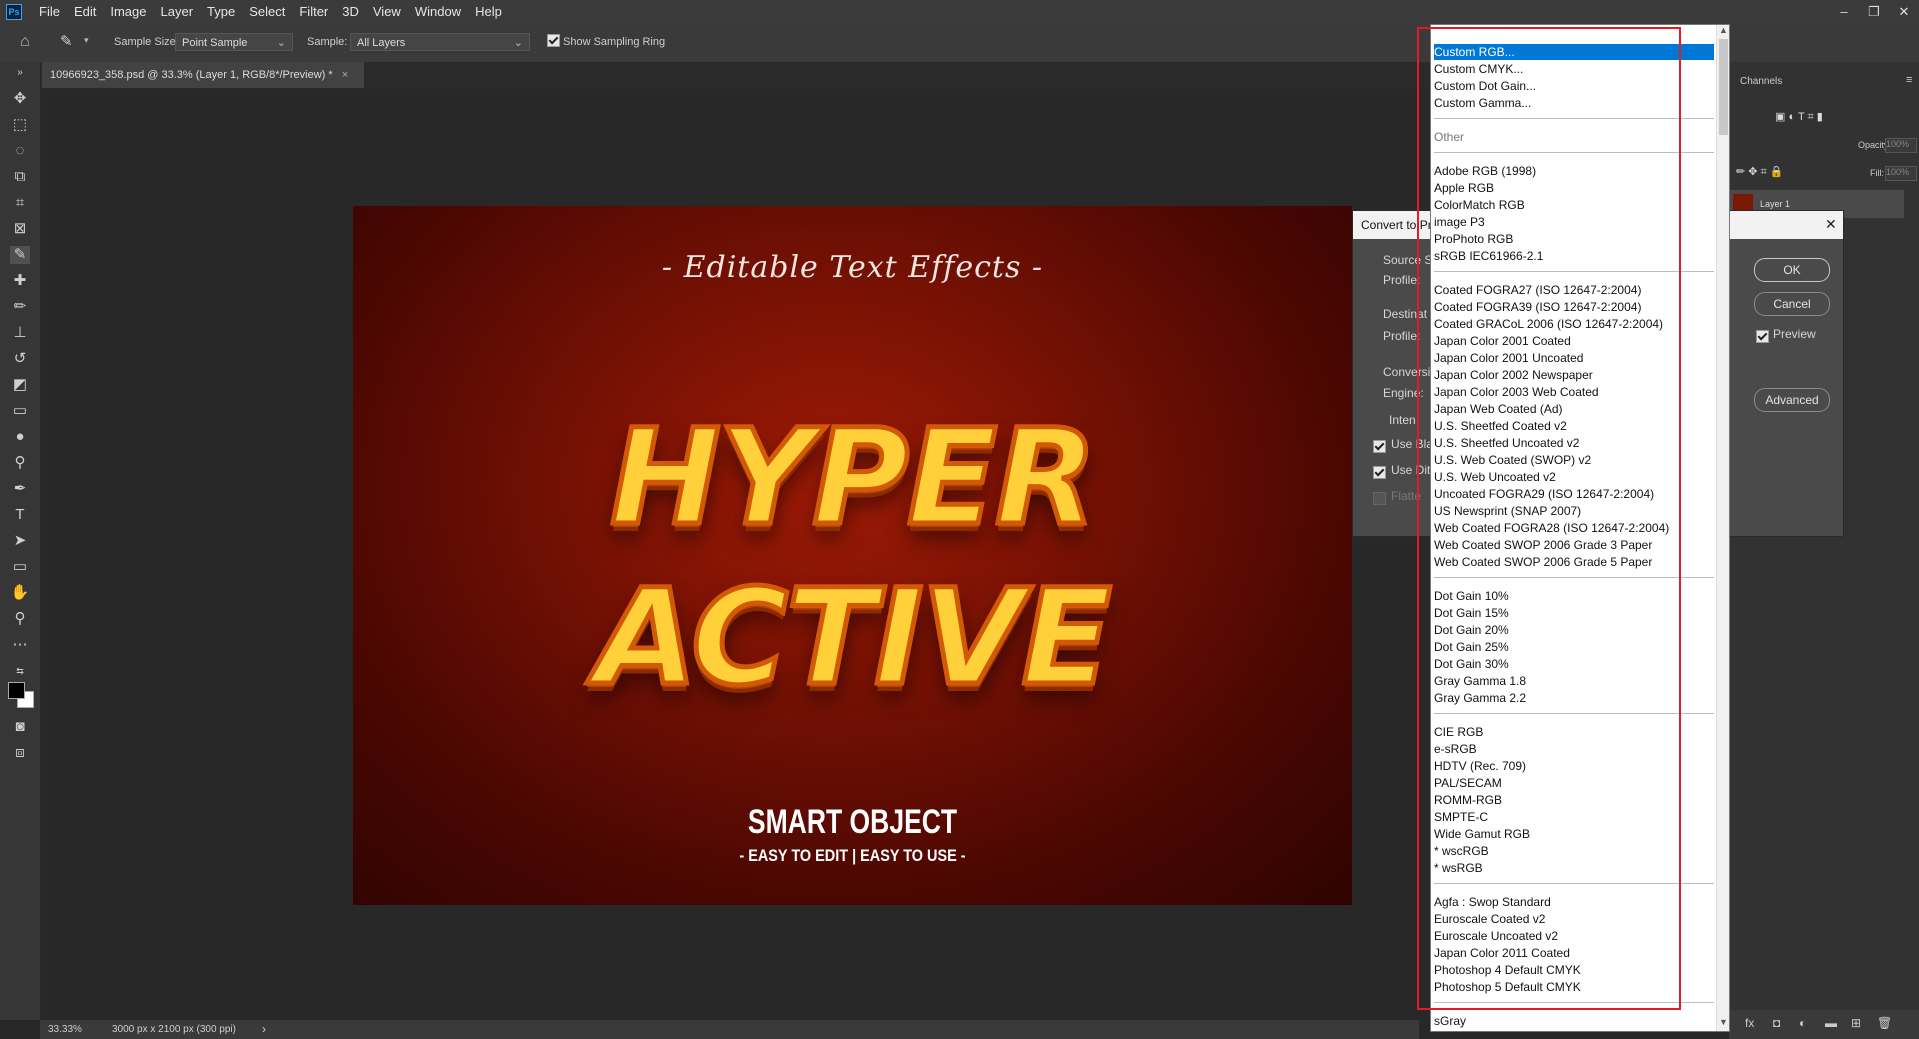 The width and height of the screenshot is (1919, 1039). I want to click on sample-label: Sample:, so click(327, 42).